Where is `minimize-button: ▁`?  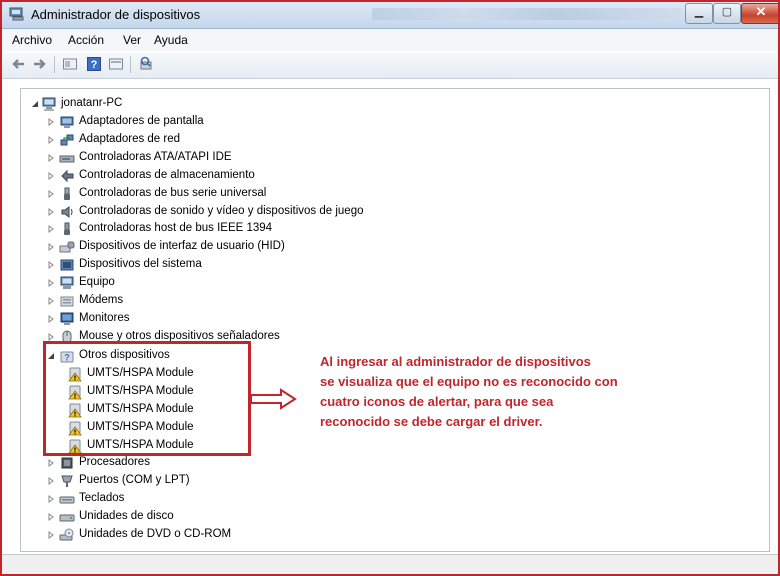
minimize-button: ▁ is located at coordinates (699, 13).